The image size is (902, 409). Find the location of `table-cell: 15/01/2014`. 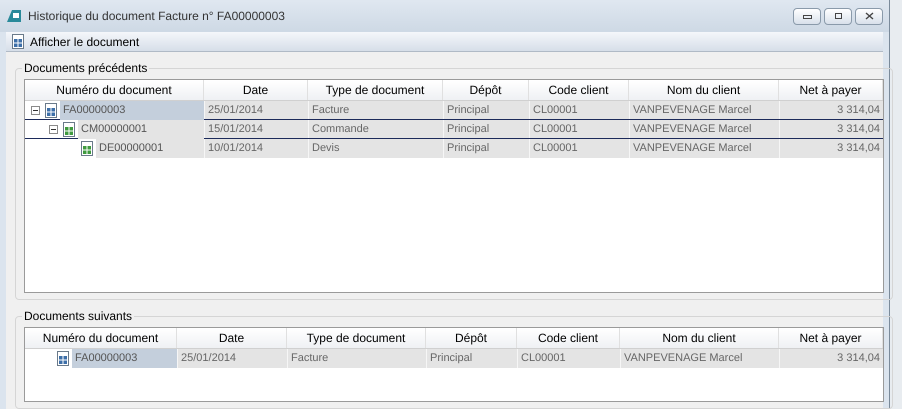

table-cell: 15/01/2014 is located at coordinates (256, 129).